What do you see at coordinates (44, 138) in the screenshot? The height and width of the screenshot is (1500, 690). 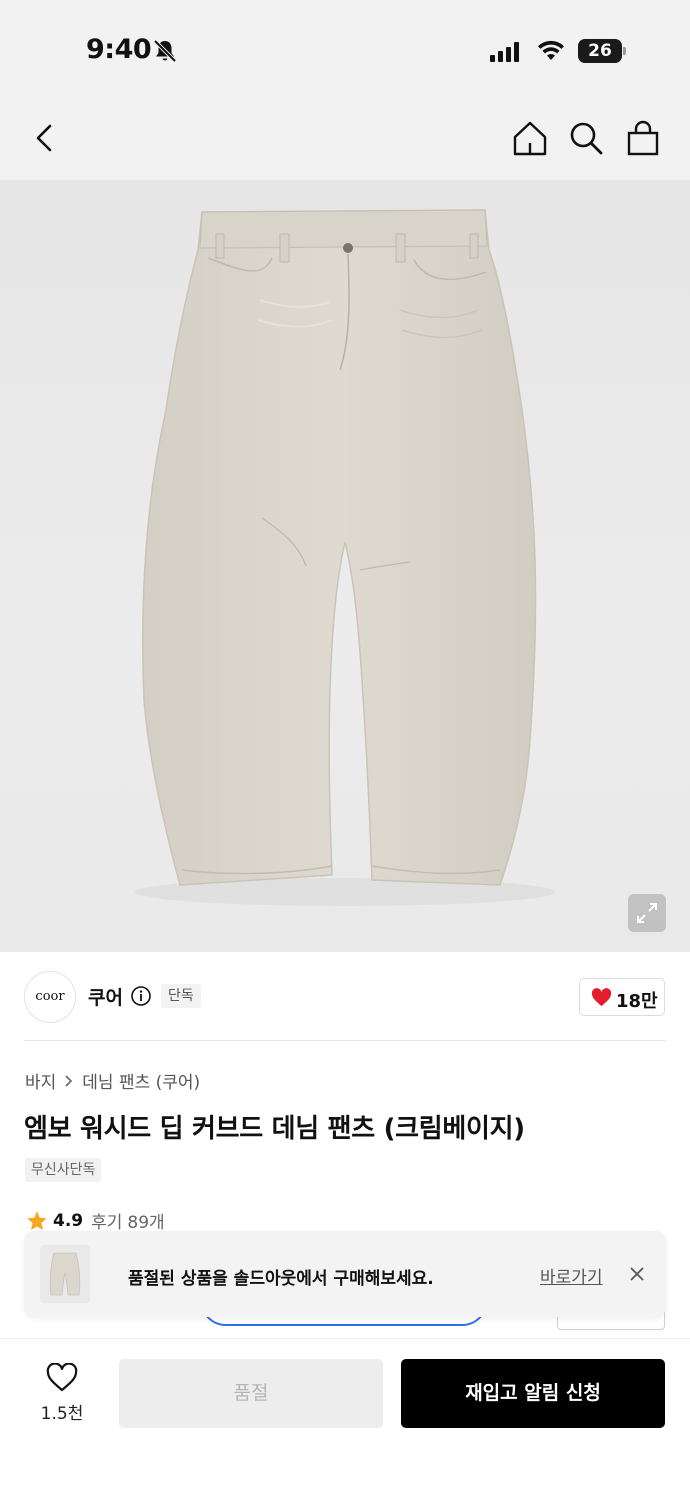 I see `back-arrow-icon` at bounding box center [44, 138].